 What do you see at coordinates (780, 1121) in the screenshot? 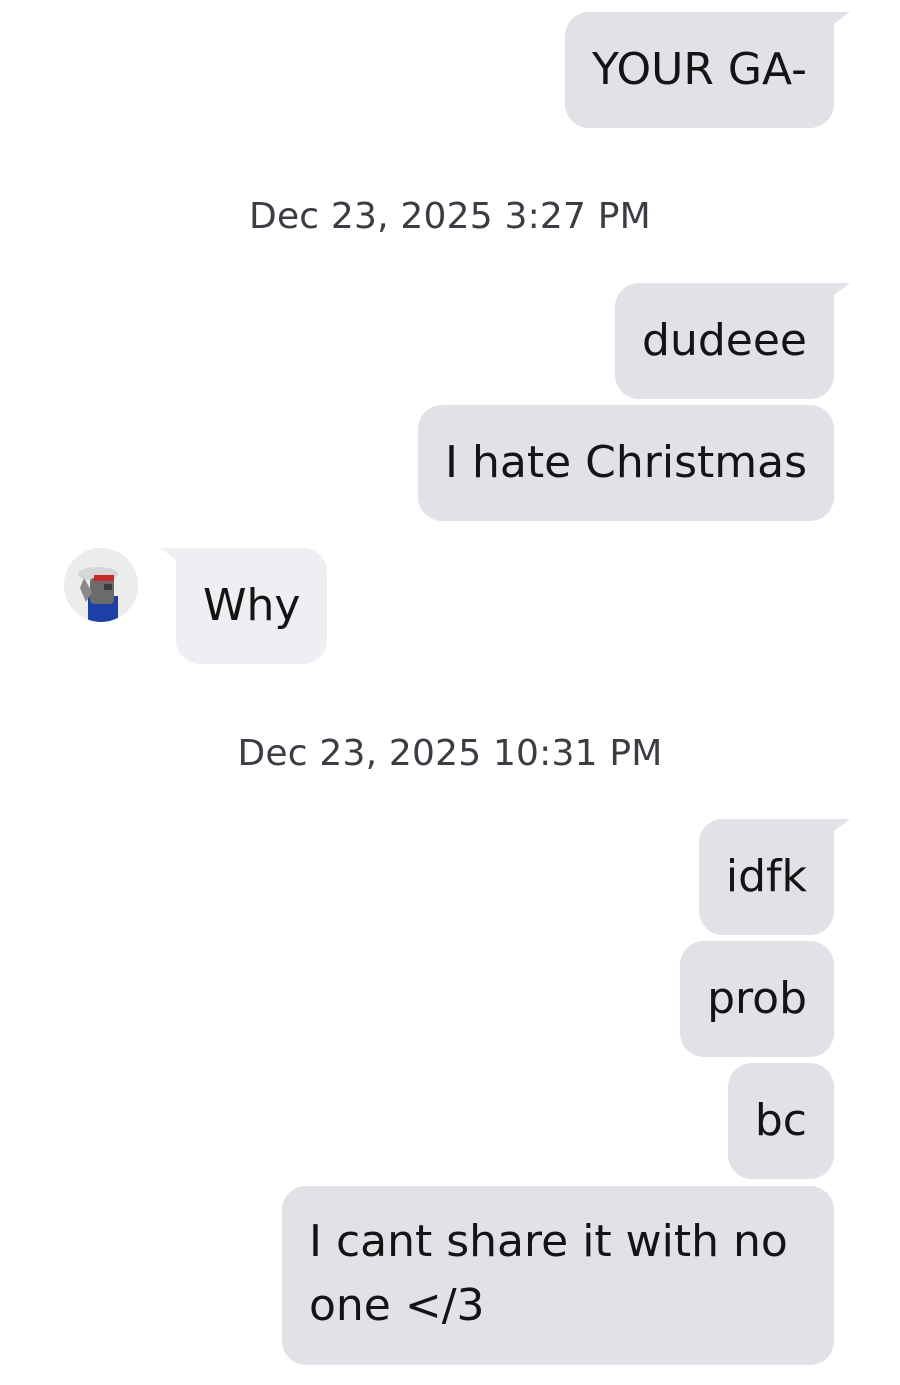
I see `outgoing-message-bubble: bc` at bounding box center [780, 1121].